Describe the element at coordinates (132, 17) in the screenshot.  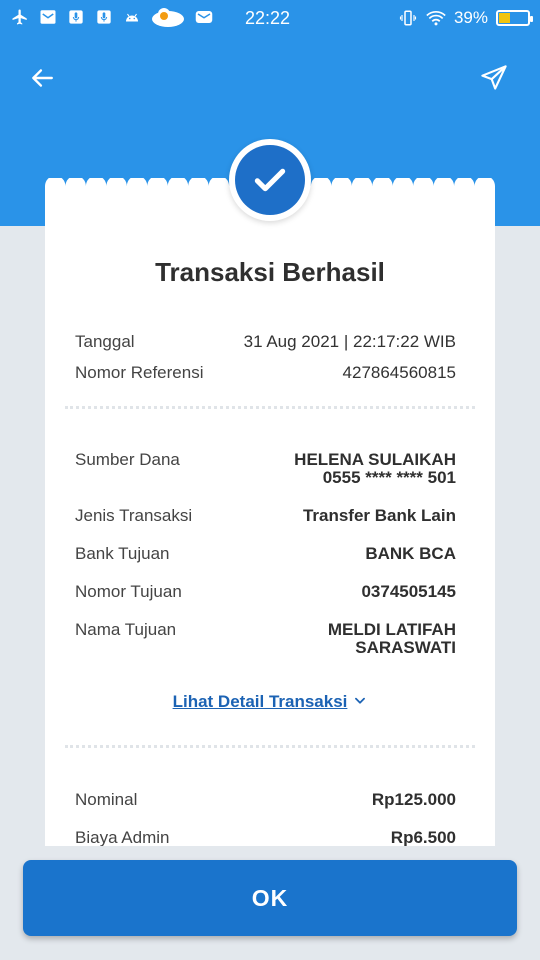
I see `android-icon` at that location.